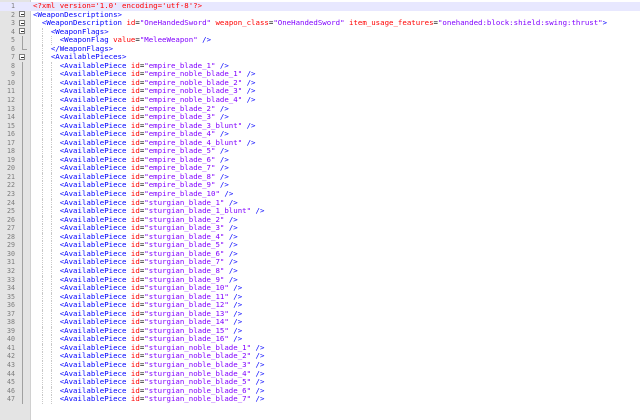 The width and height of the screenshot is (640, 420). I want to click on line-number: 10, so click(11, 82).